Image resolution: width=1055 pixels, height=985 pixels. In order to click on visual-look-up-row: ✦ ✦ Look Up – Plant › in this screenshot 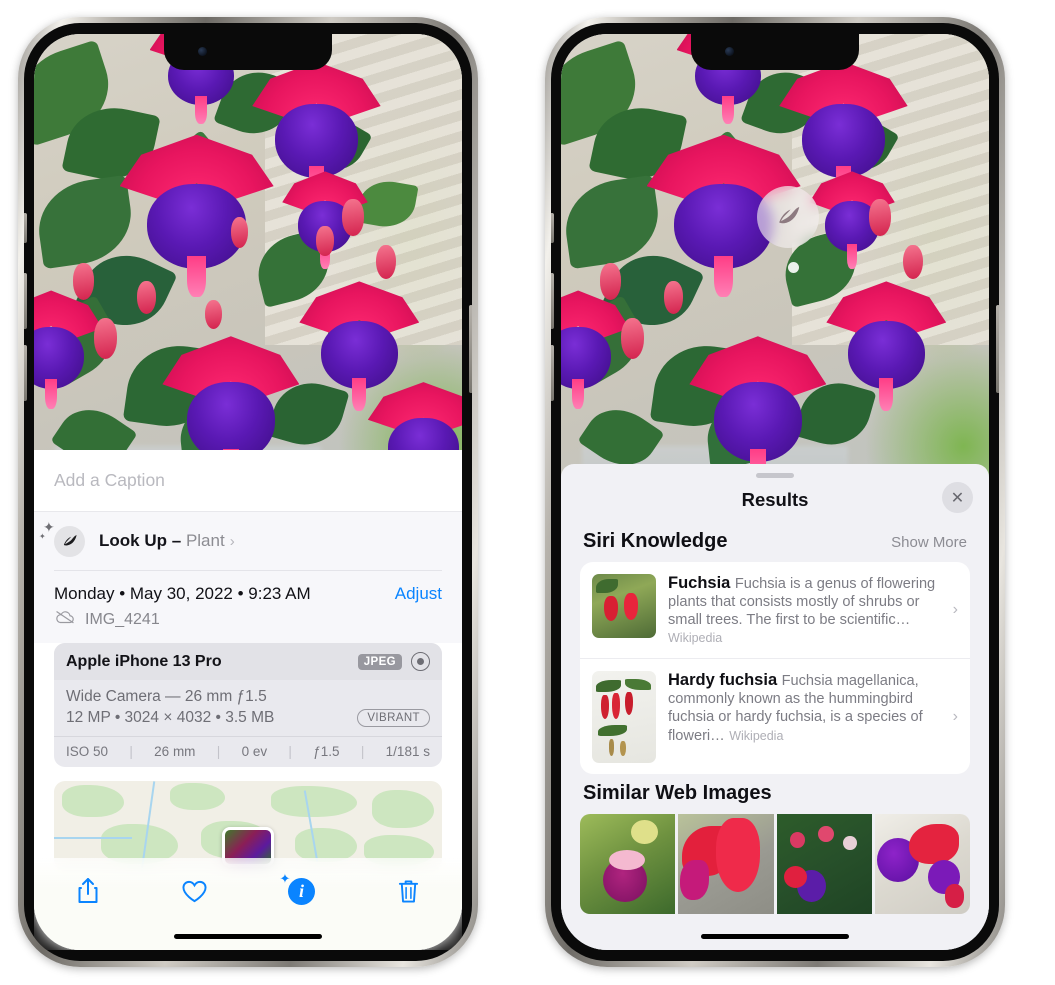, I will do `click(248, 541)`.